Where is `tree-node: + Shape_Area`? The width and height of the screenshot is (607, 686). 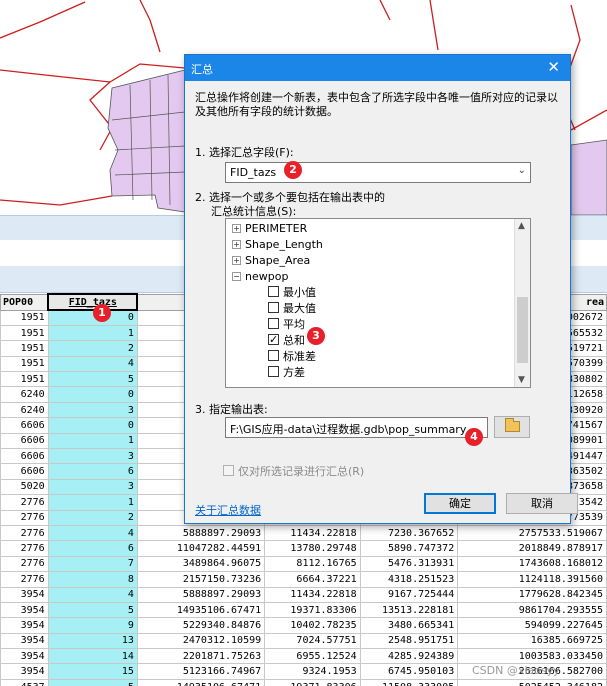 tree-node: + Shape_Area is located at coordinates (271, 261).